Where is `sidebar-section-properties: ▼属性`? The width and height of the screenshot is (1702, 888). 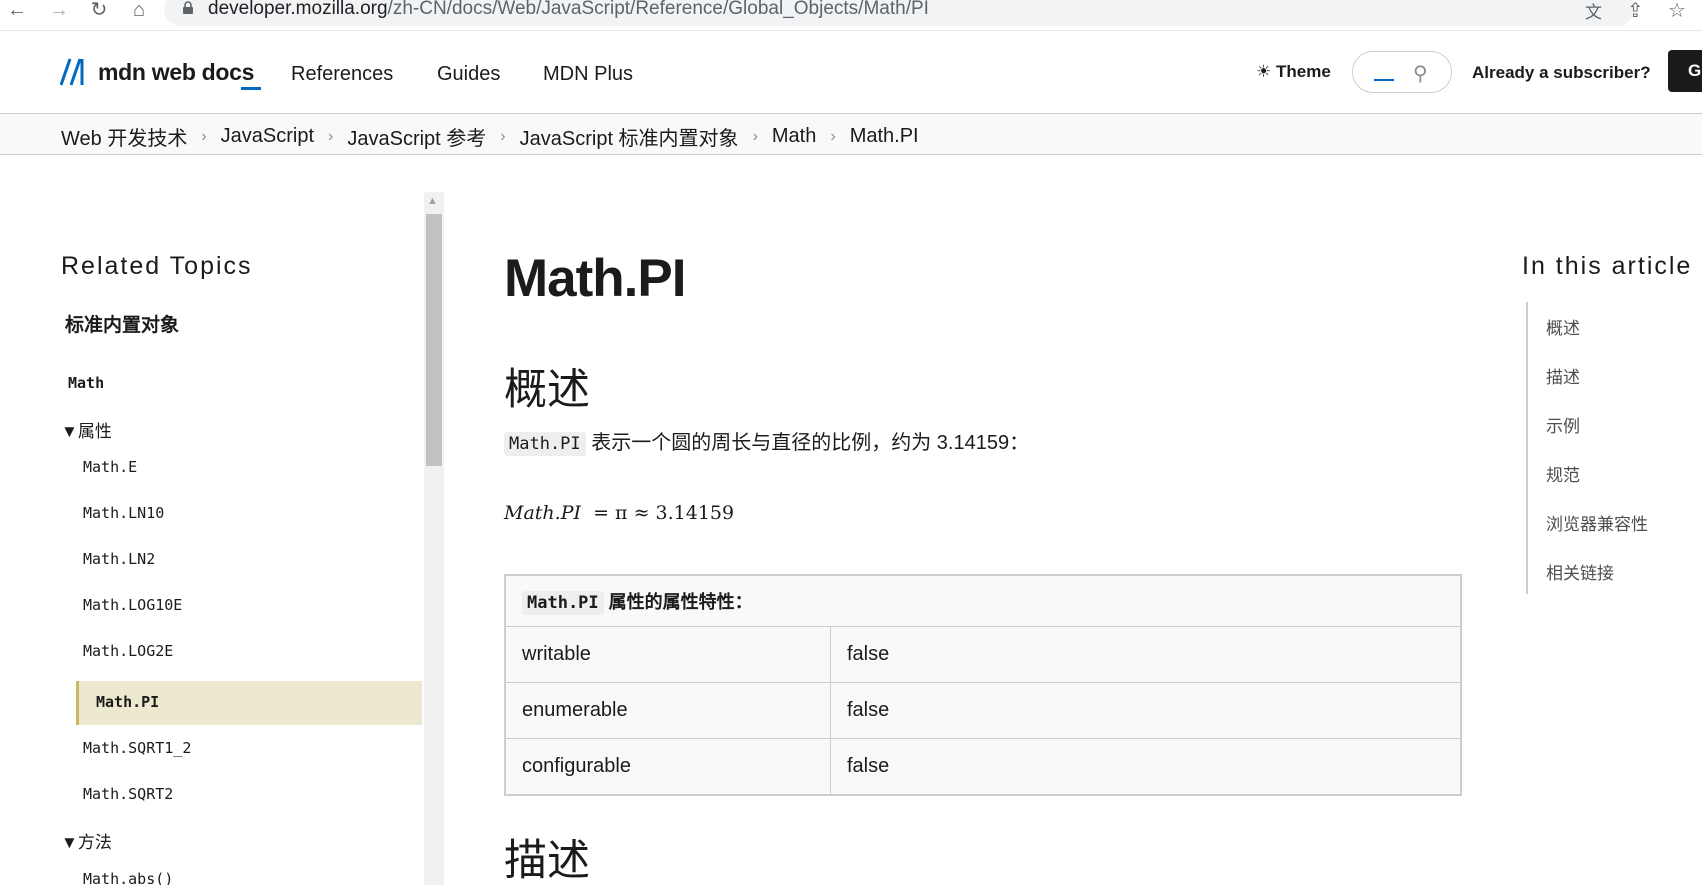
sidebar-section-properties: ▼属性 is located at coordinates (86, 429).